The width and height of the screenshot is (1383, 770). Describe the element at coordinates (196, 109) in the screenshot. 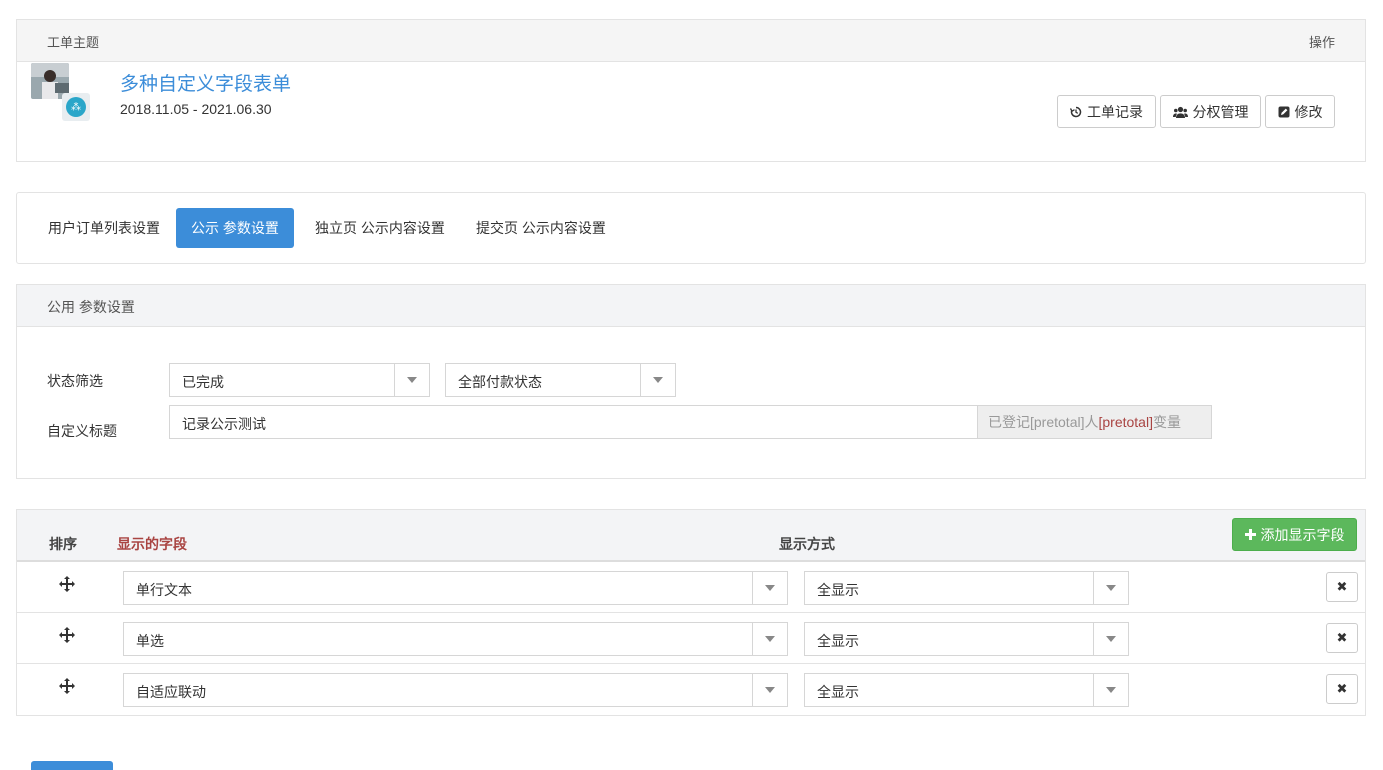

I see `ticket-dates: 2018.11.05 - 2021.06.30` at that location.